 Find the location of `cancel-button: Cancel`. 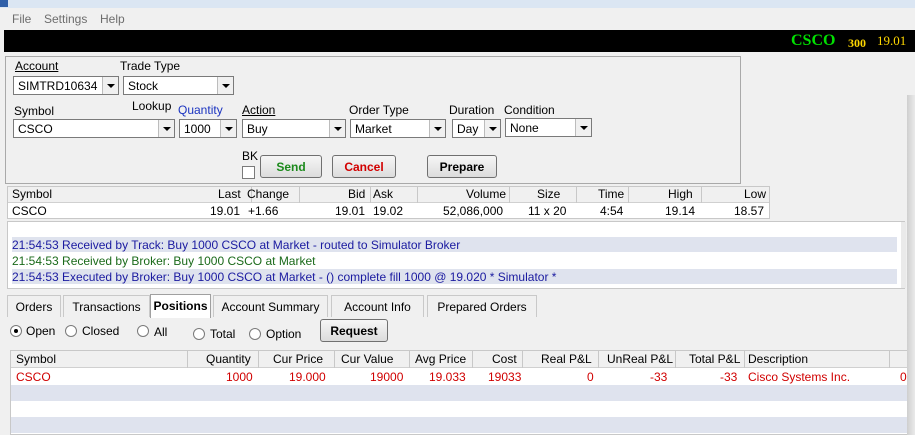

cancel-button: Cancel is located at coordinates (364, 166).